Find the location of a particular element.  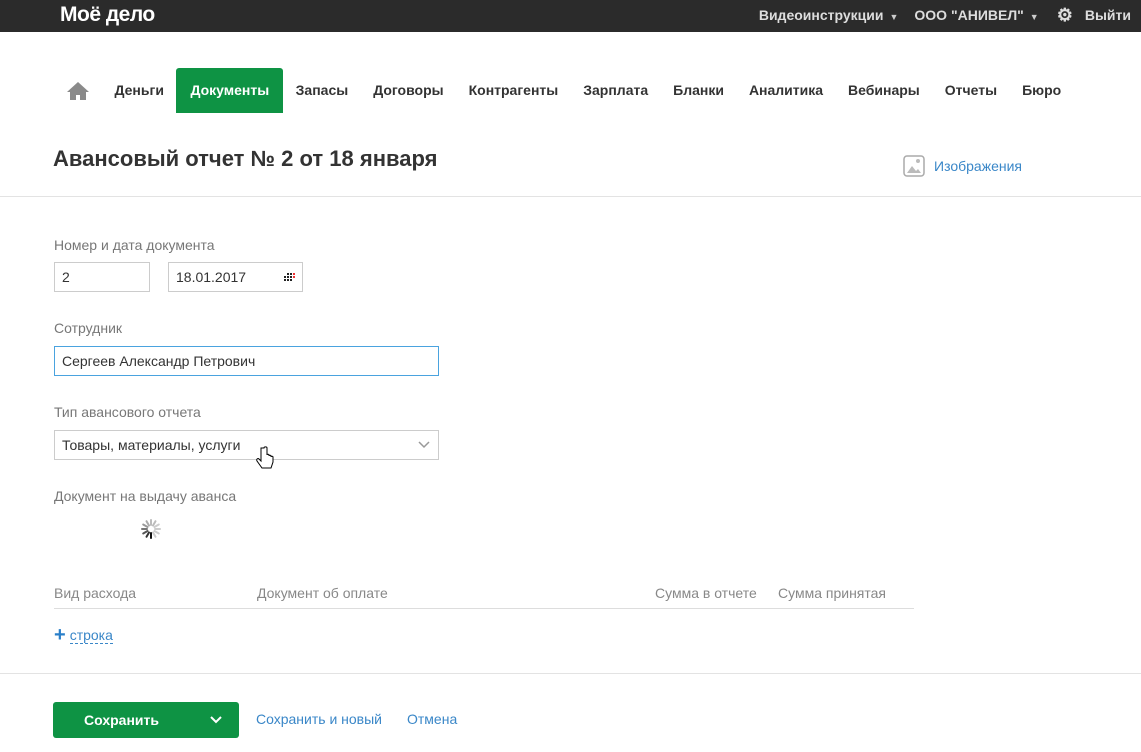

page-title: Авансовый отчет № 2 от 18 января is located at coordinates (245, 158).